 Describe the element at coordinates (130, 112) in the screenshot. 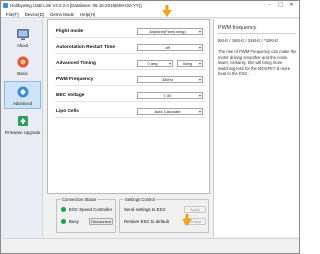

I see `setting-row-lipo-cells: Lipo Cells Auto Calculate` at that location.